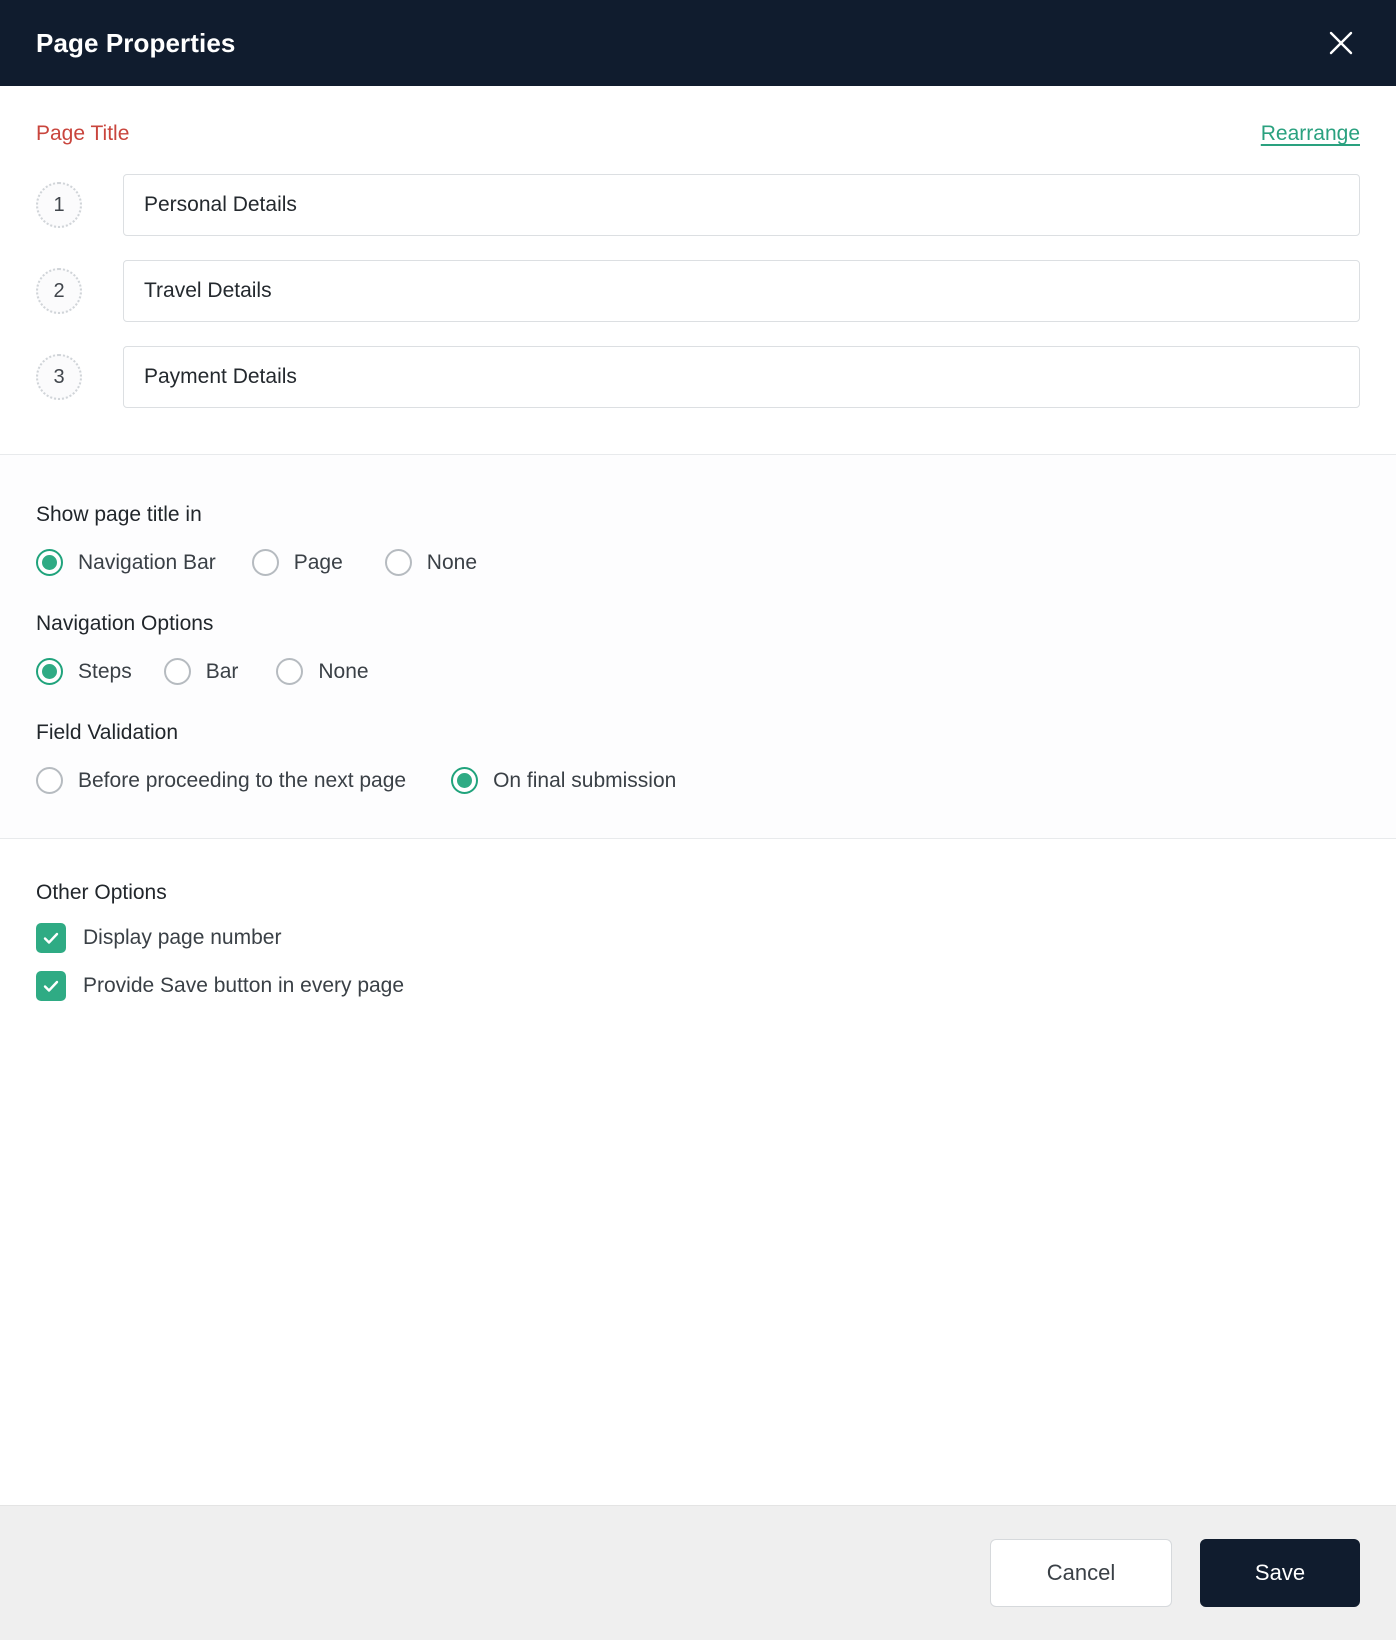  I want to click on page-title-row-3: 3, so click(698, 377).